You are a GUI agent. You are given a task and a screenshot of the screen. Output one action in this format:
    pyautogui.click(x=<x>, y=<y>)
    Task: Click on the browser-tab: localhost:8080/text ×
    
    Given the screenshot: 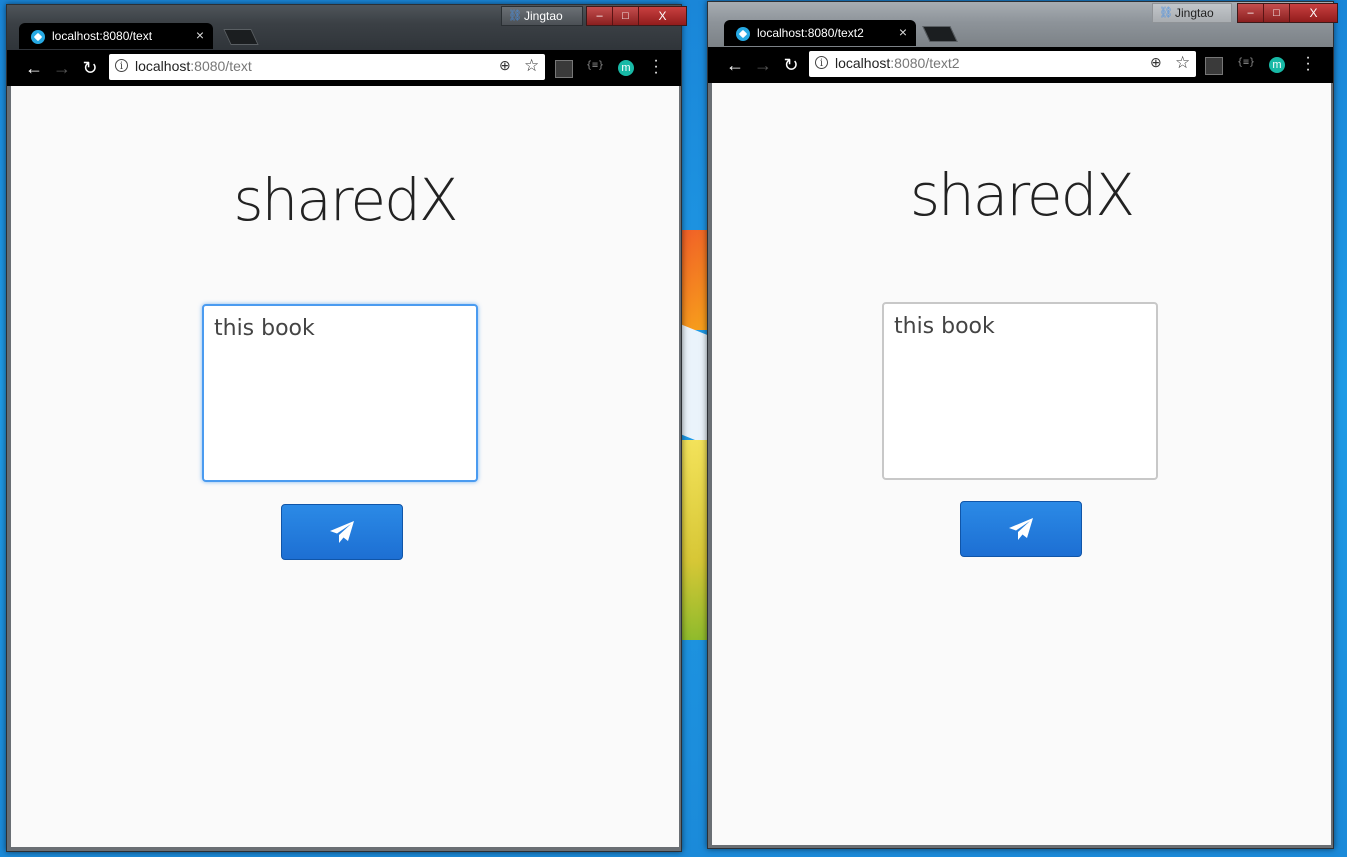 What is the action you would take?
    pyautogui.click(x=116, y=36)
    